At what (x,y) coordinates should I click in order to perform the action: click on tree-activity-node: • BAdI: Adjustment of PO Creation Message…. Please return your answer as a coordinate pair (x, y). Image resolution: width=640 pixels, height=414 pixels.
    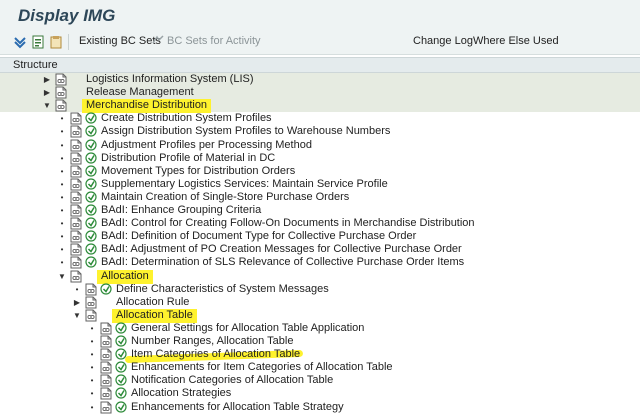
    Looking at the image, I should click on (320, 249).